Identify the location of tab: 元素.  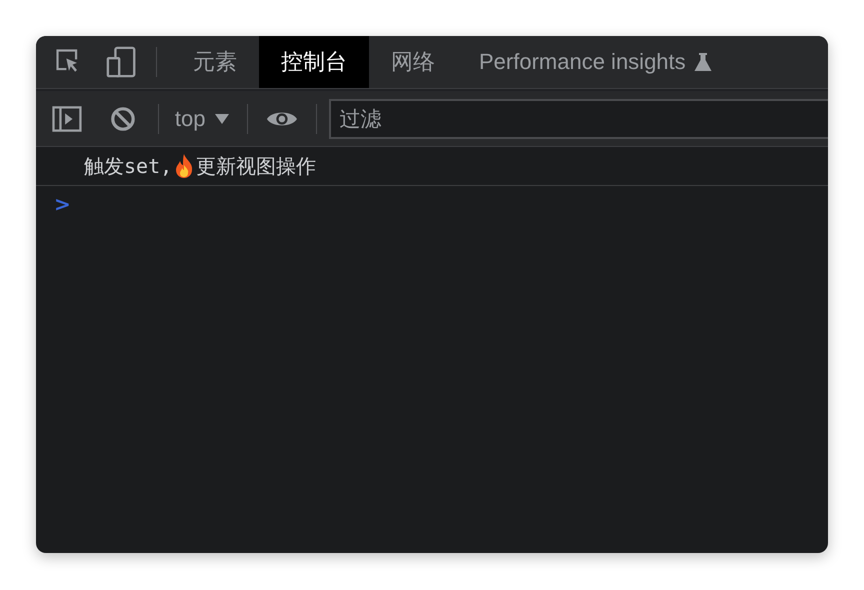
(215, 62).